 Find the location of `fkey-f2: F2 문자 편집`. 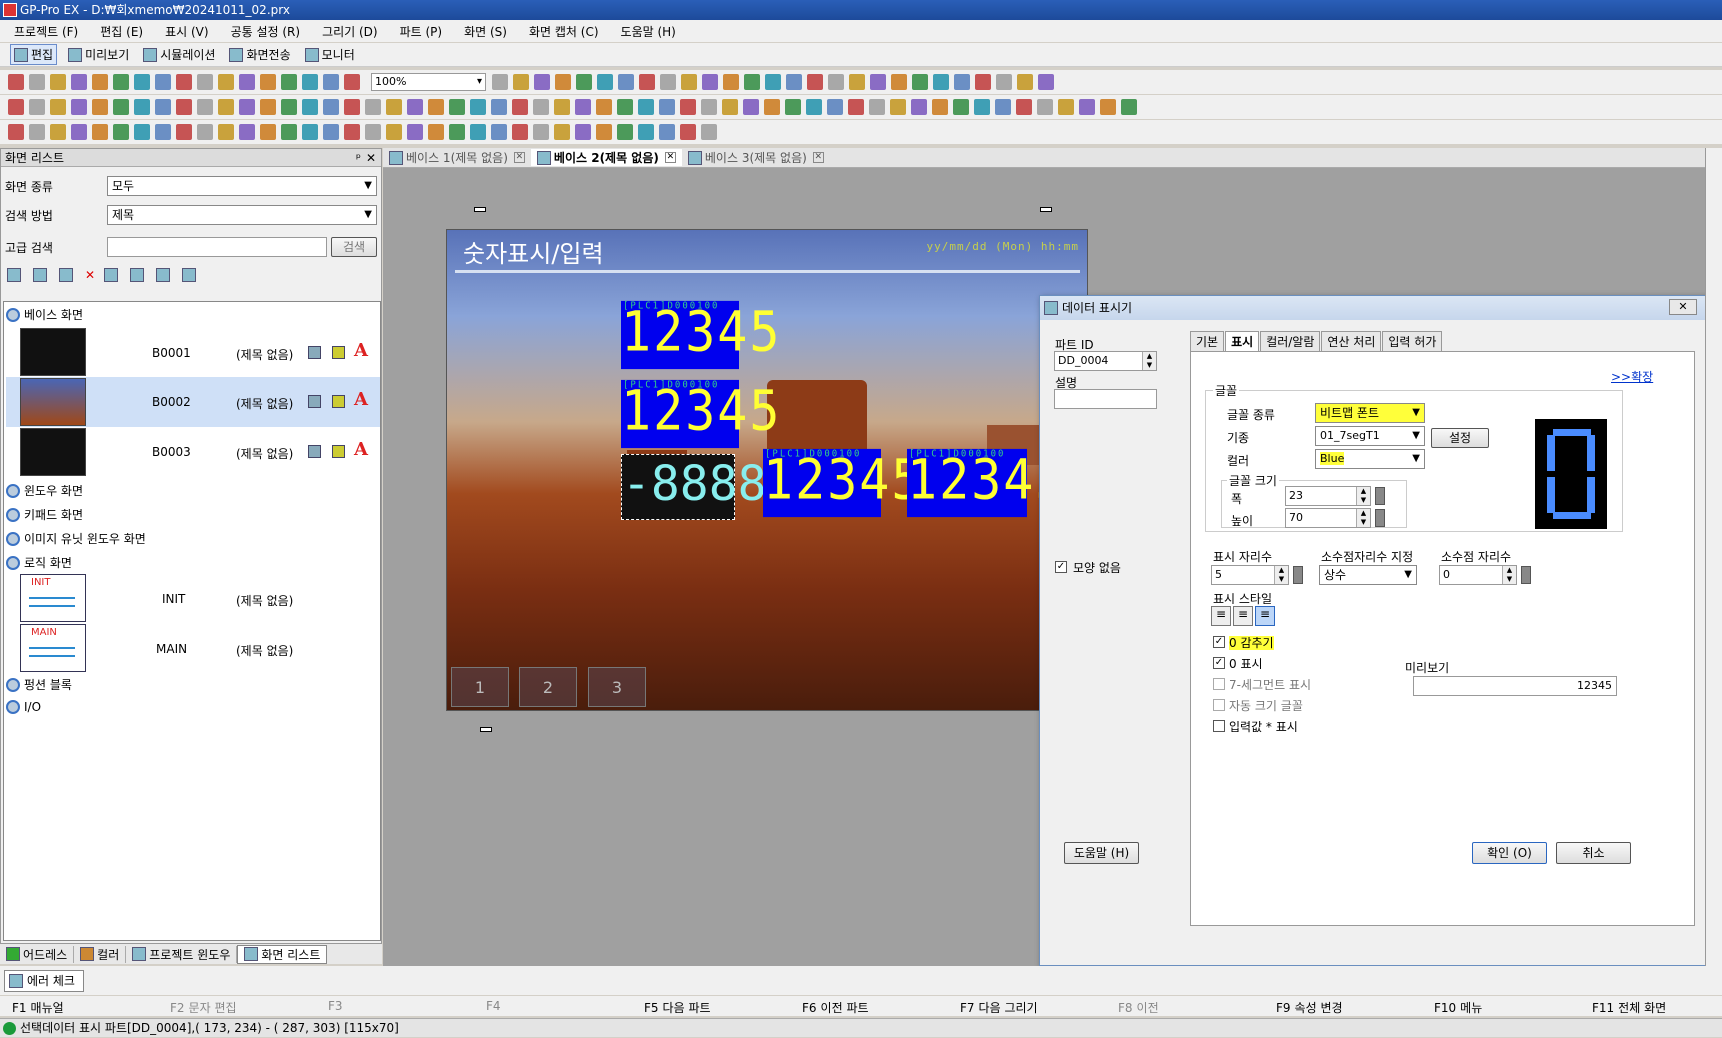

fkey-f2: F2 문자 편집 is located at coordinates (203, 1007).